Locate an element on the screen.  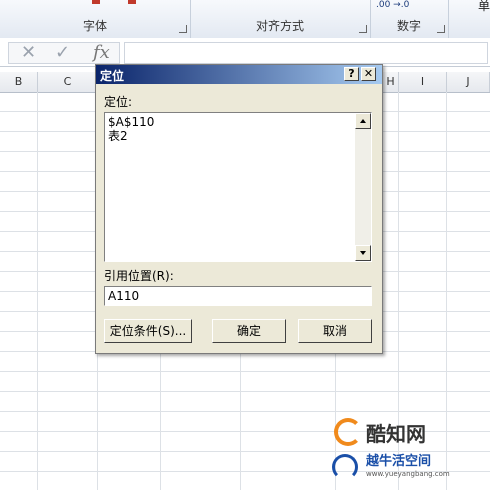
formula-bar: ✕ ✓ fx is located at coordinates (245, 52).